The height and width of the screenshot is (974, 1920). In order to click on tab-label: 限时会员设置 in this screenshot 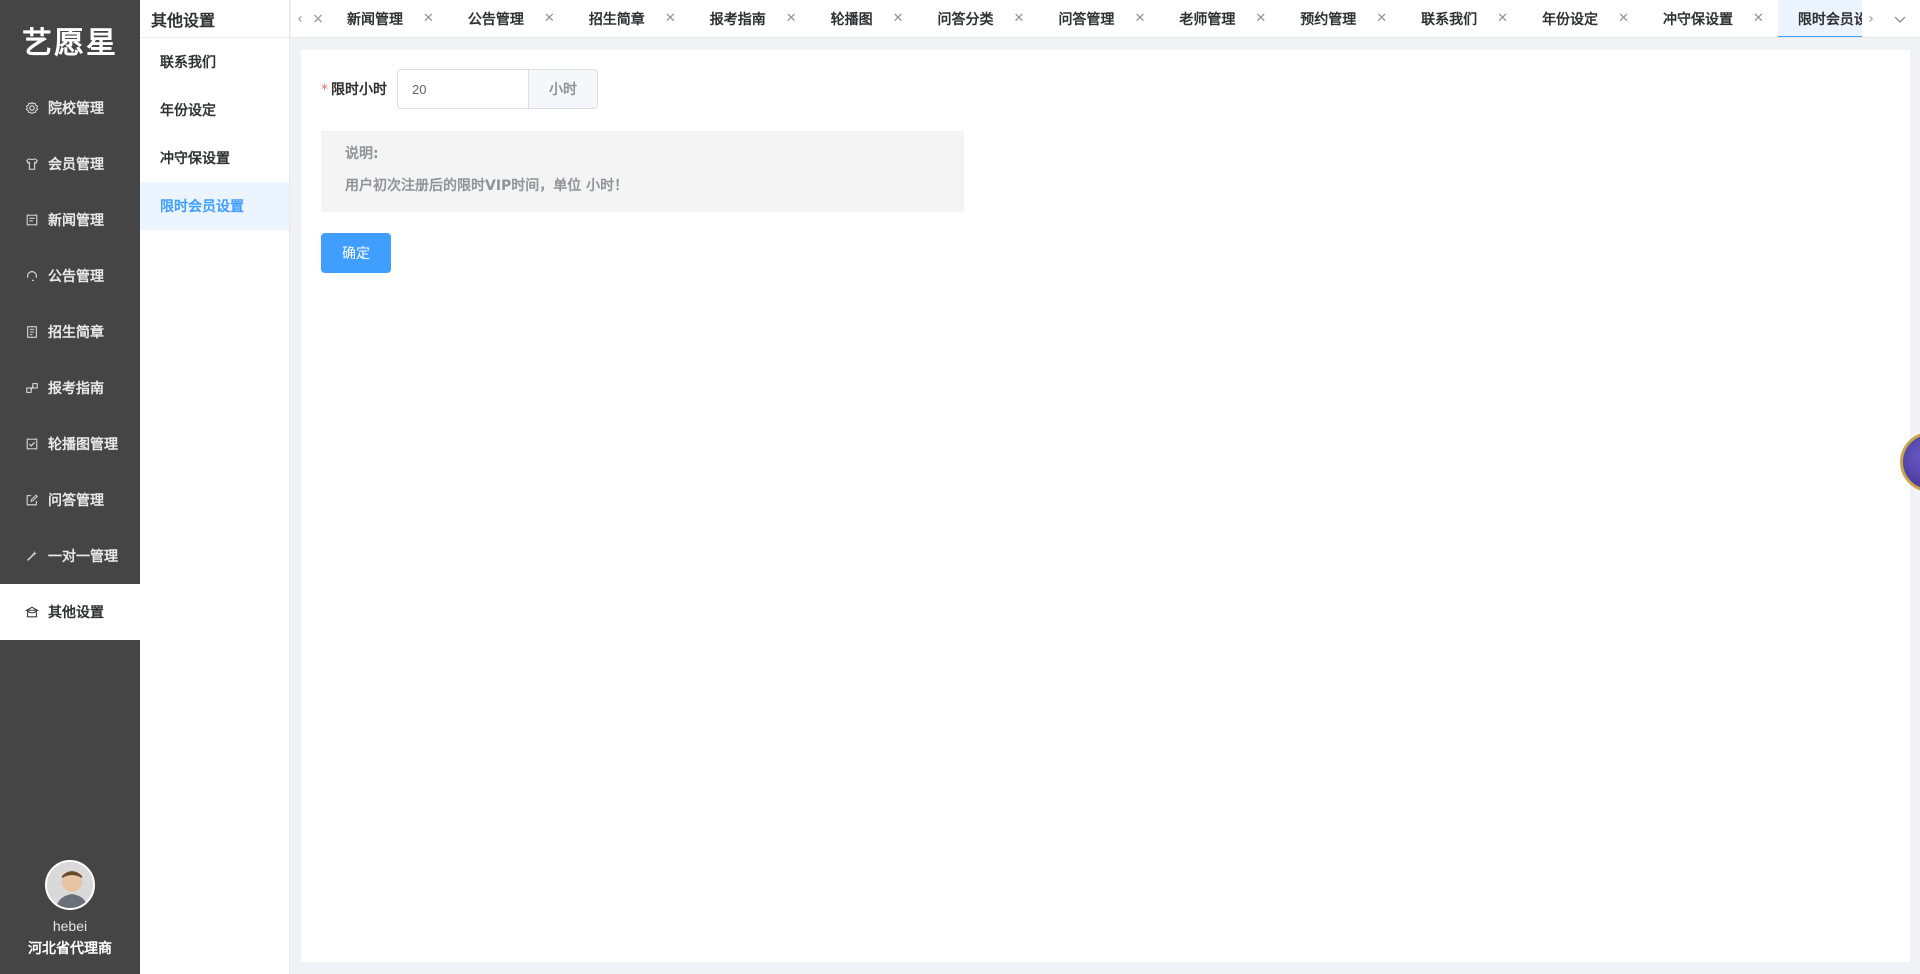, I will do `click(1829, 19)`.